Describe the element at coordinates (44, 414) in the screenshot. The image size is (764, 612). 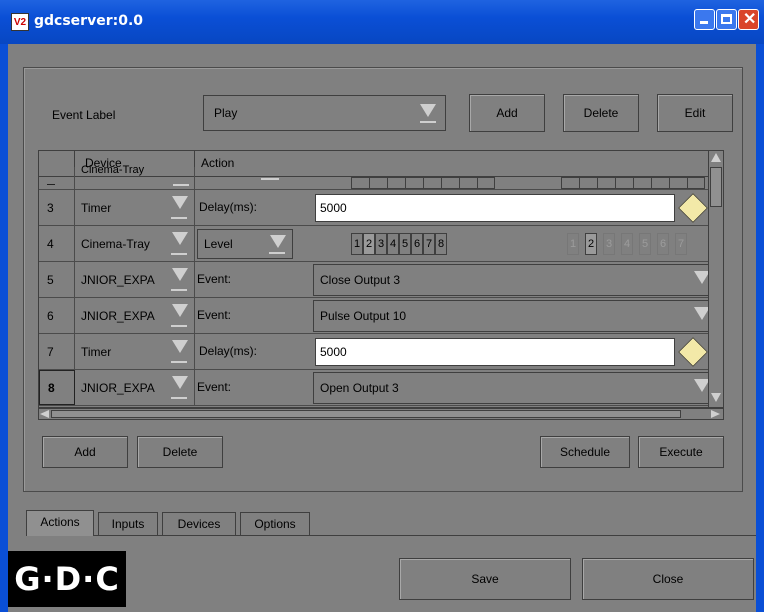
I see `scroll-left-icon` at that location.